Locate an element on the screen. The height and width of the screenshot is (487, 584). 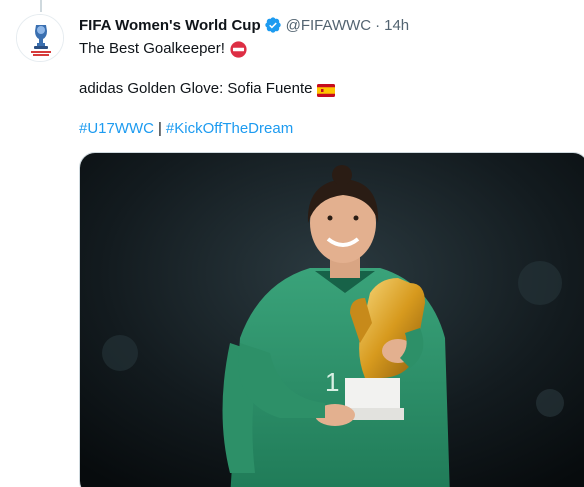
tweet-header: FIFA Women's World Cup @FIFAWWC · 14h is located at coordinates (331, 25).